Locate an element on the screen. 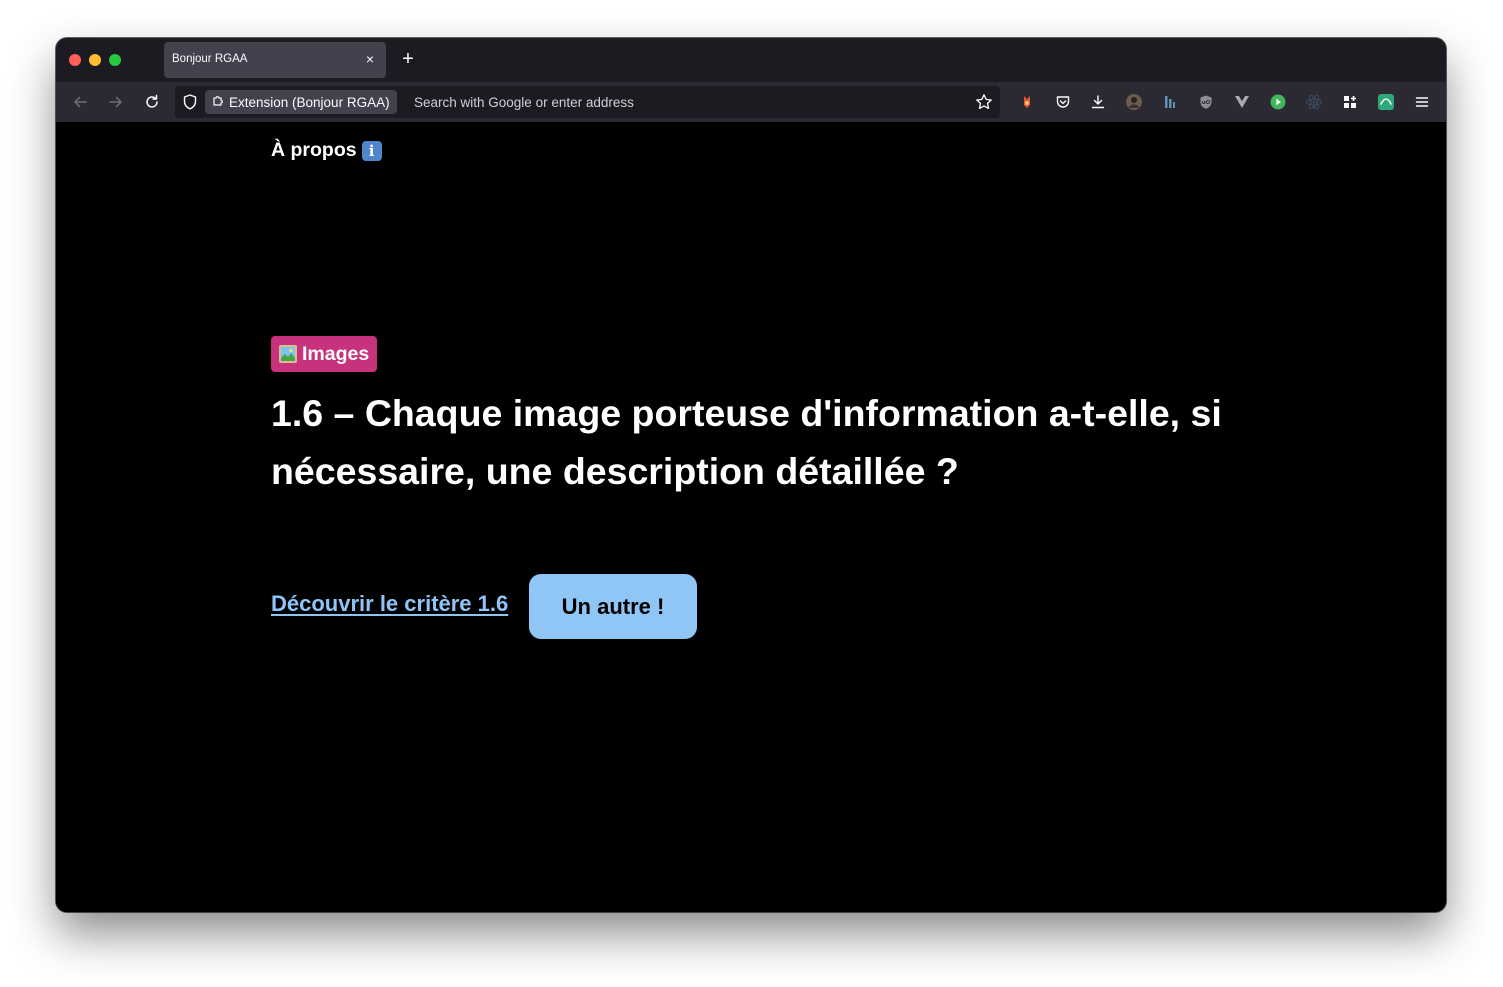 This screenshot has width=1503, height=987. tab-strip: Bonjour RGAA × + is located at coordinates (751, 60).